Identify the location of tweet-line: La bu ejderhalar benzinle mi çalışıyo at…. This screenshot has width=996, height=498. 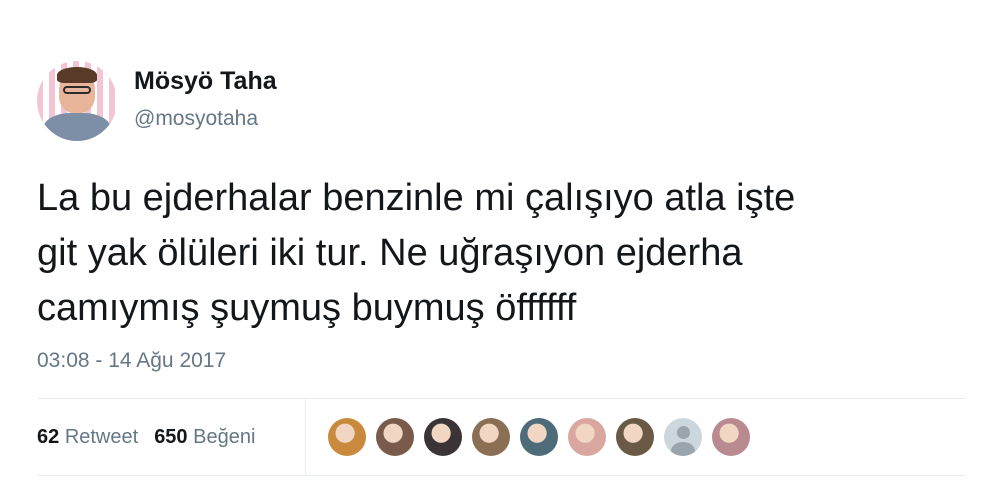
(416, 198).